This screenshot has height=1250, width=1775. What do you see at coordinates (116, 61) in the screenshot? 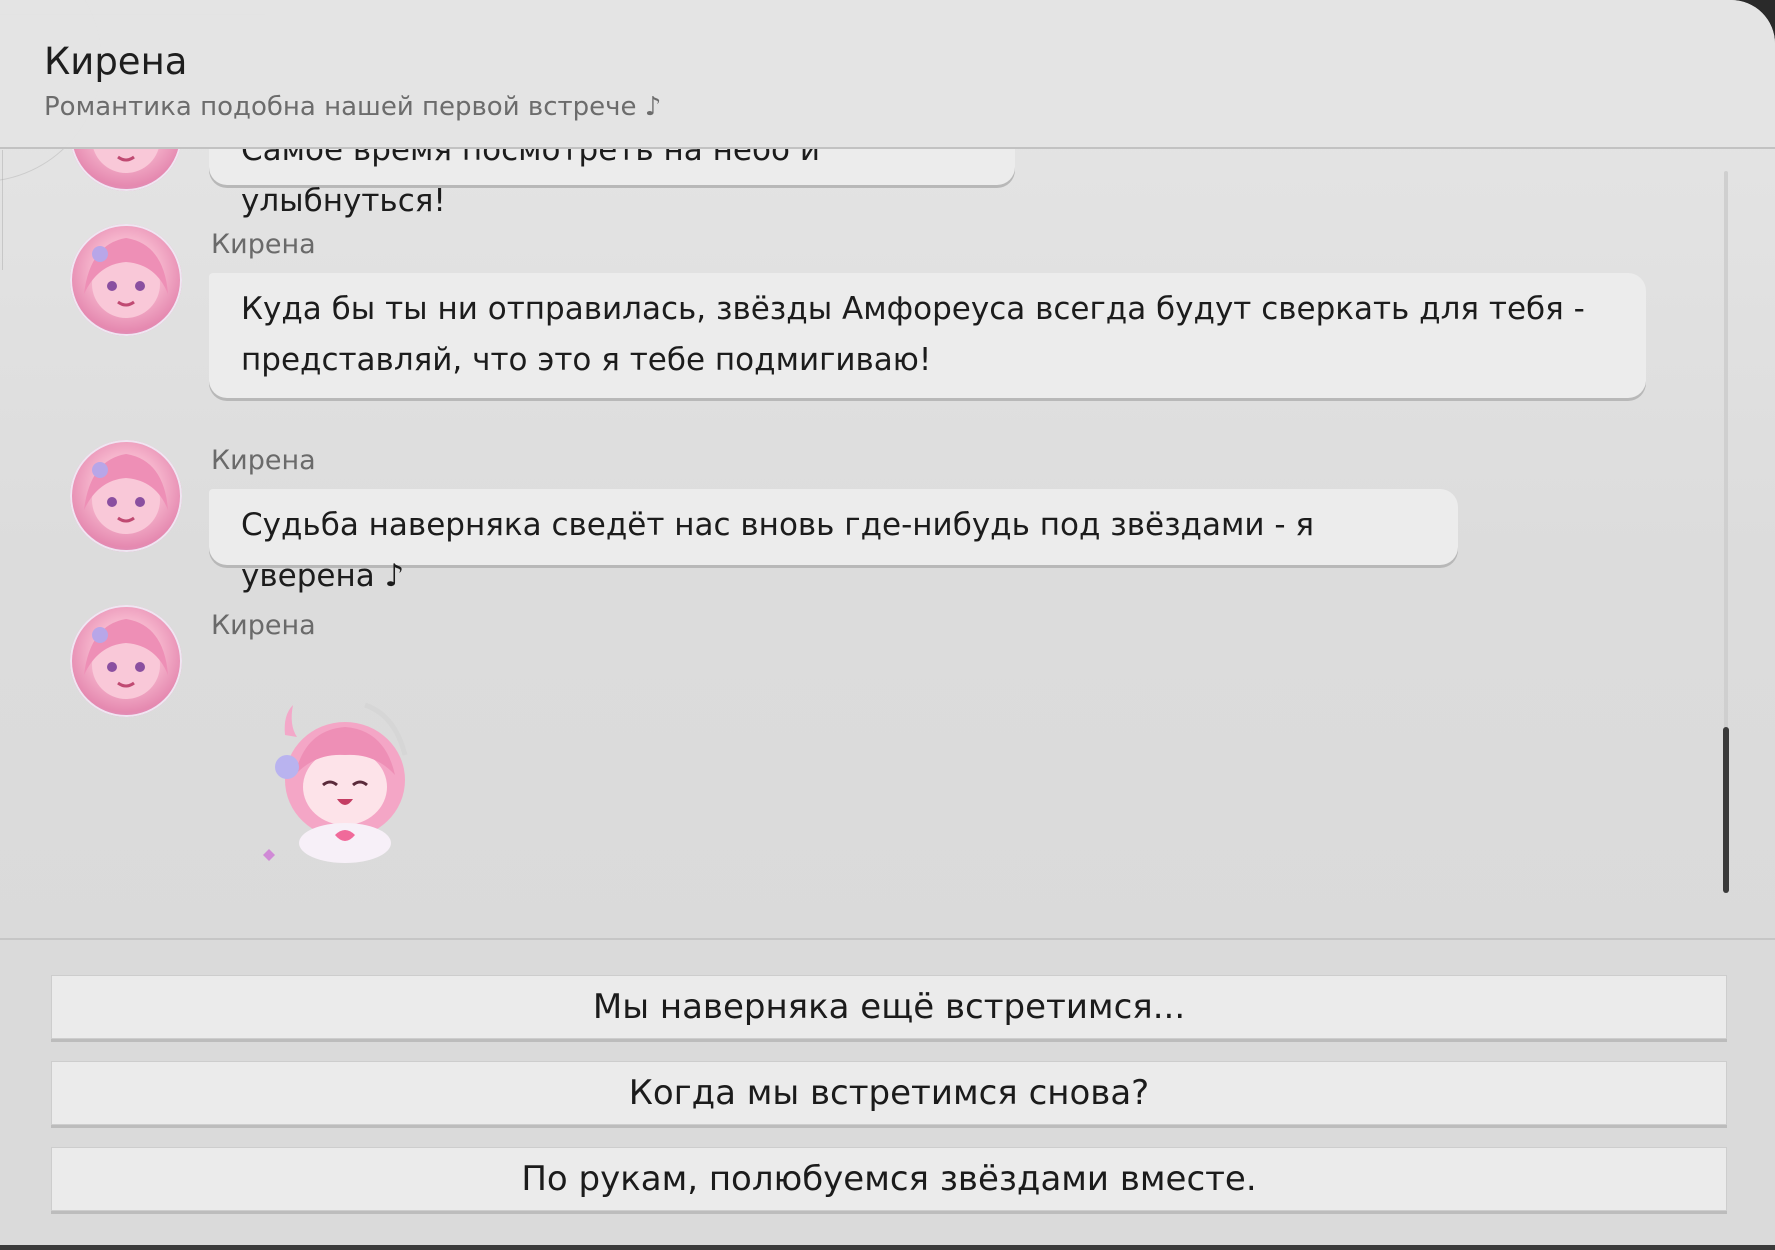
I see `contact-name: Кирена` at bounding box center [116, 61].